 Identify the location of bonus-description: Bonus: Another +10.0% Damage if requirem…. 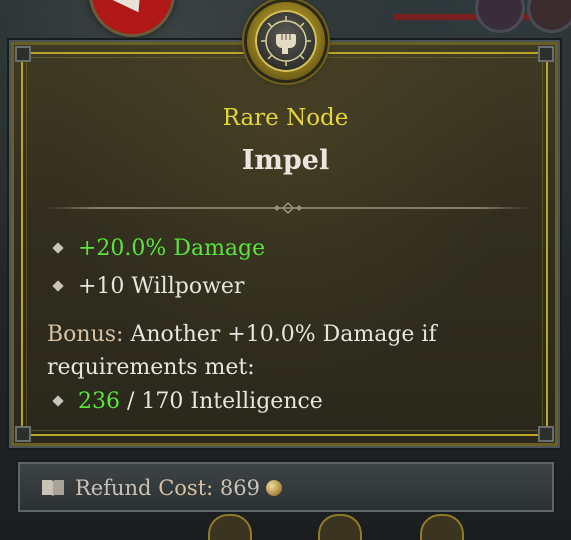
(282, 351).